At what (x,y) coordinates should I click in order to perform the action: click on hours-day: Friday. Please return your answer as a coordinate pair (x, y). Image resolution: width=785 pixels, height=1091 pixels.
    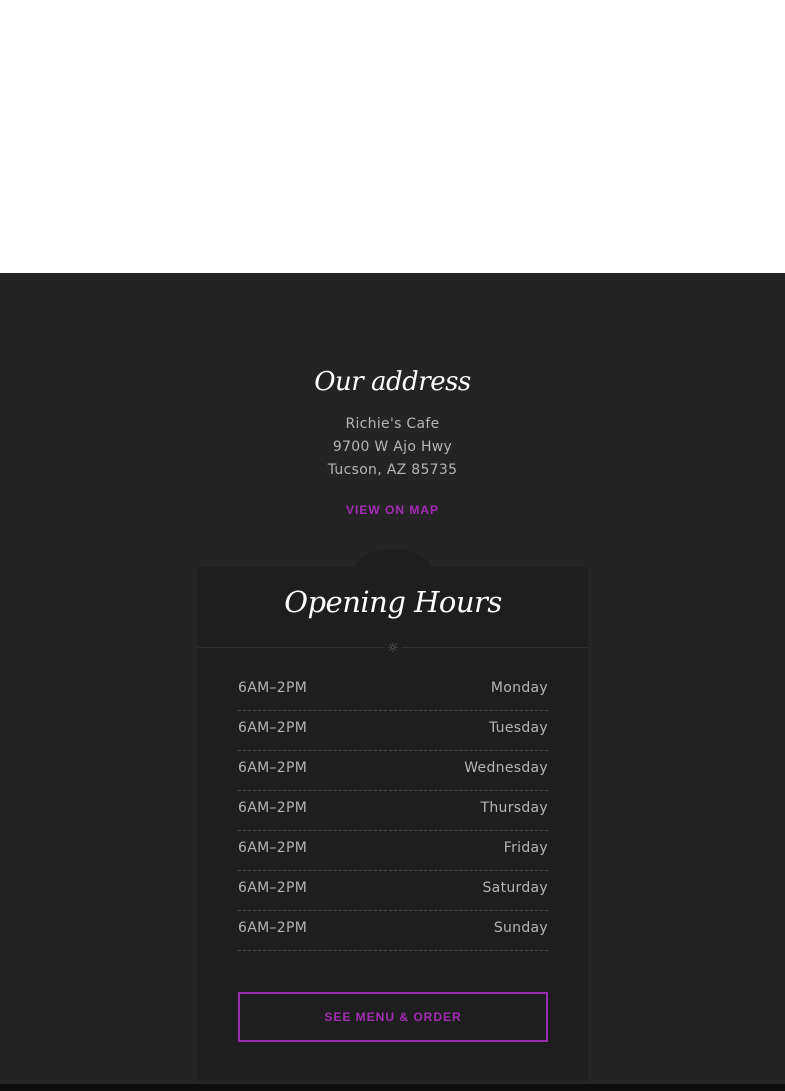
    Looking at the image, I should click on (525, 848).